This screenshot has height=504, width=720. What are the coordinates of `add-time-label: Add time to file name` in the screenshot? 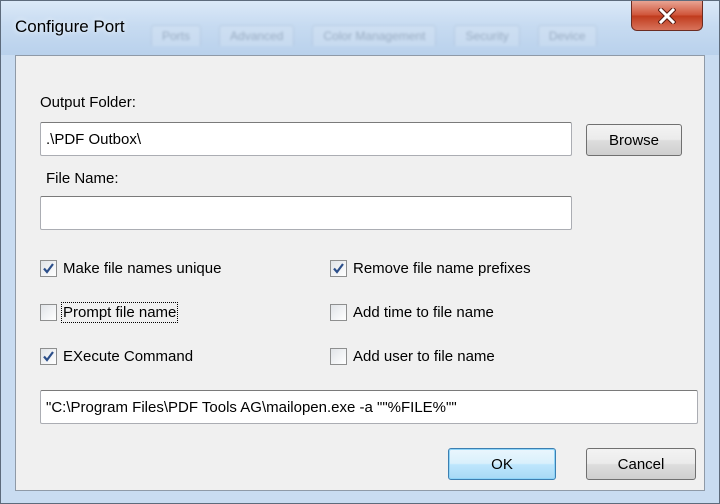 It's located at (423, 312).